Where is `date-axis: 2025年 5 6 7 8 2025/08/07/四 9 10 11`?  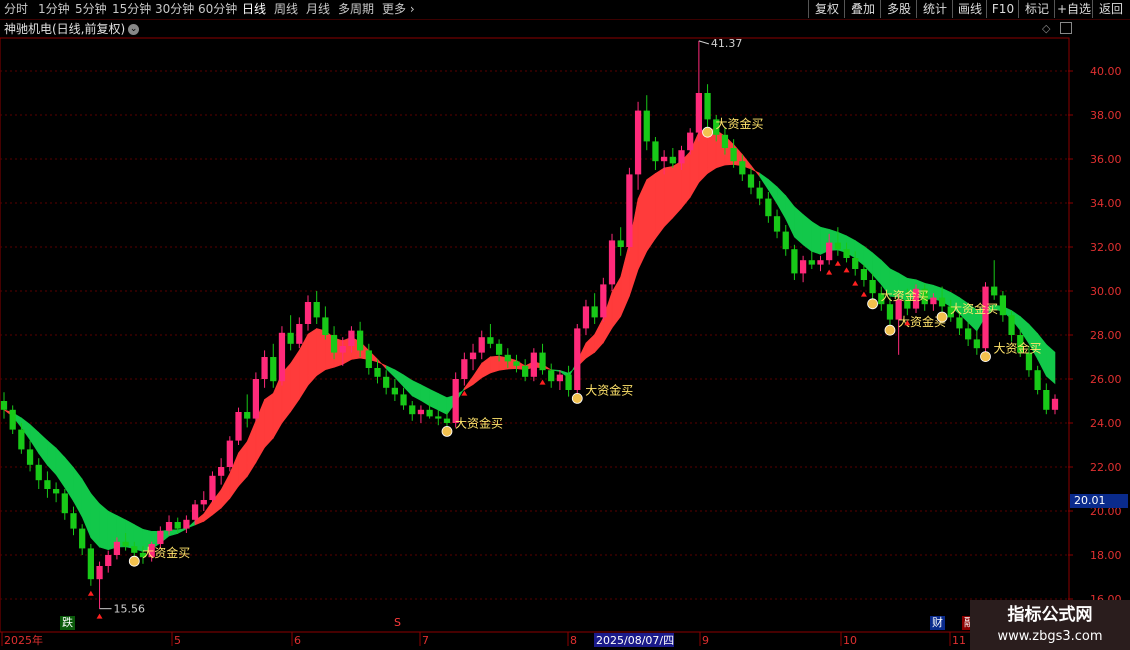
date-axis: 2025年 5 6 7 8 2025/08/07/四 9 10 11 is located at coordinates (534, 639).